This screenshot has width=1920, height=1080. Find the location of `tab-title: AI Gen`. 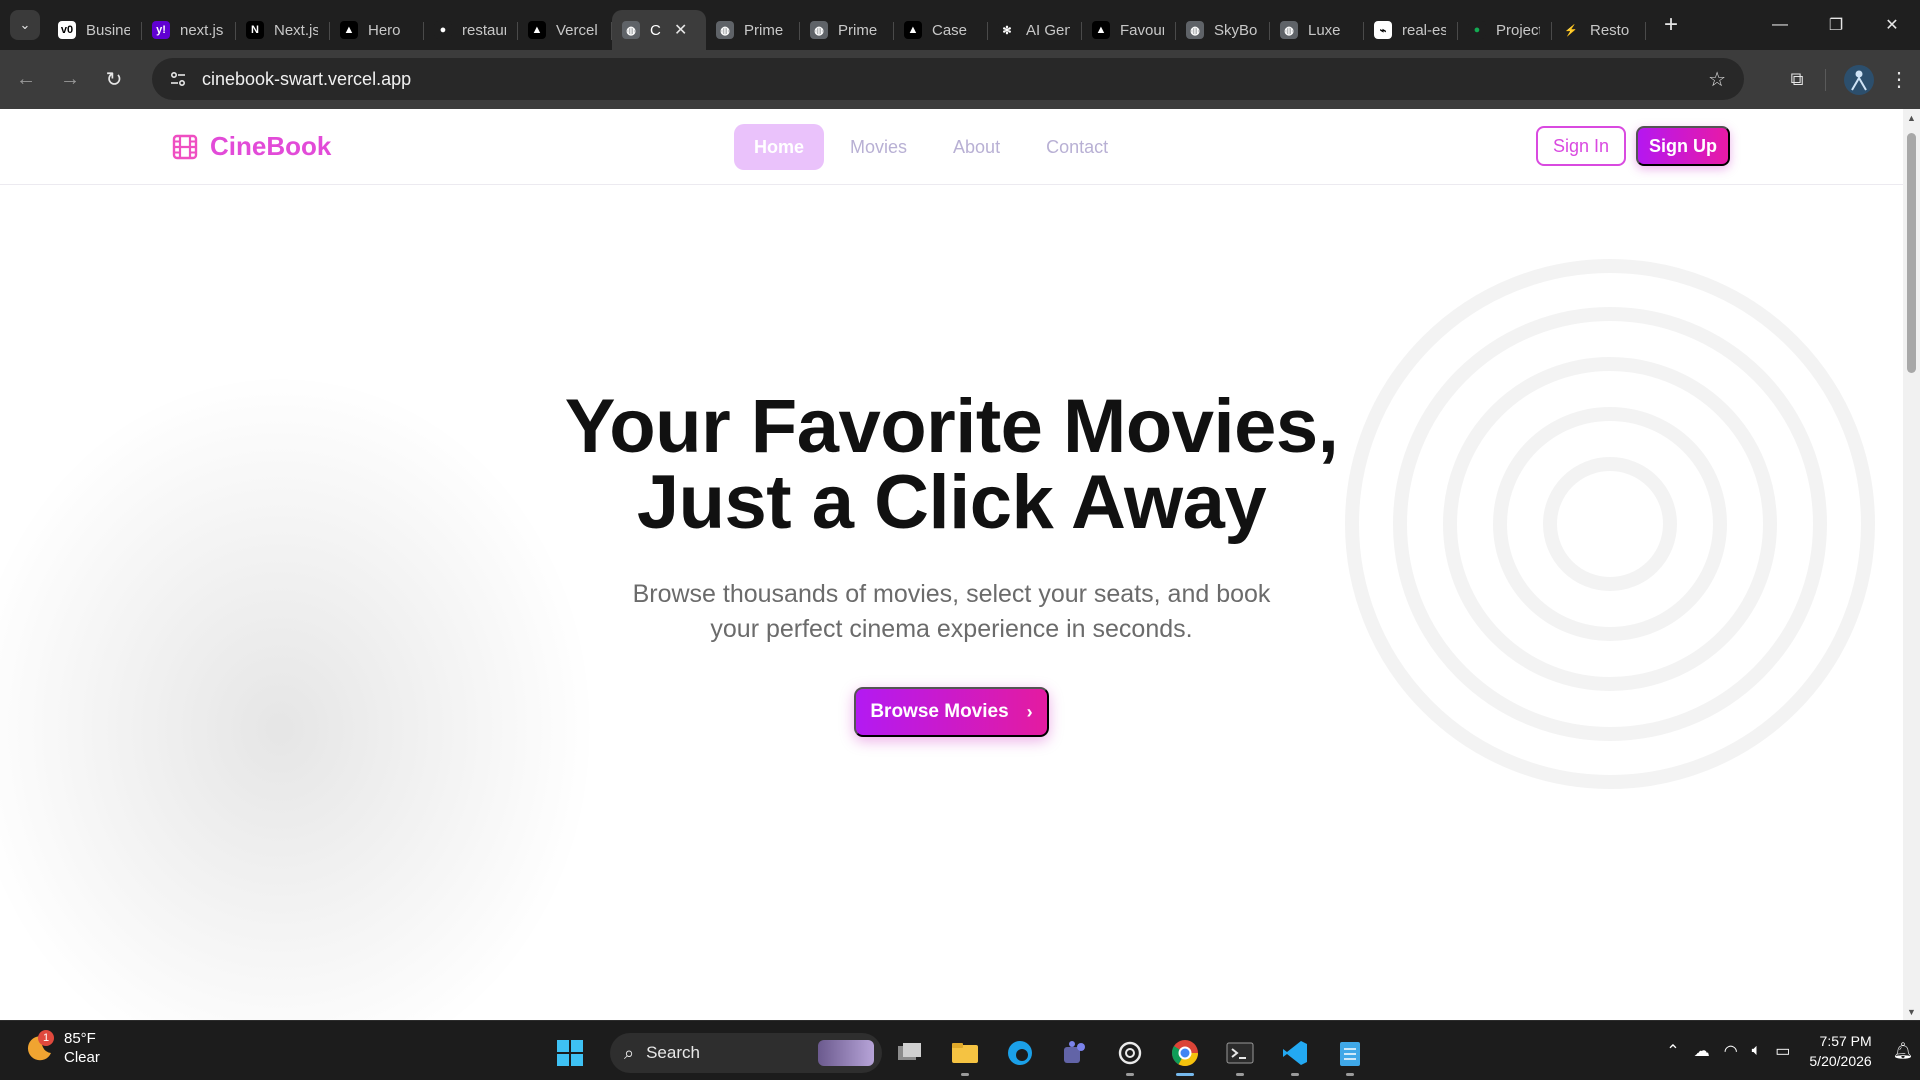

tab-title: AI Gen is located at coordinates (1048, 30).